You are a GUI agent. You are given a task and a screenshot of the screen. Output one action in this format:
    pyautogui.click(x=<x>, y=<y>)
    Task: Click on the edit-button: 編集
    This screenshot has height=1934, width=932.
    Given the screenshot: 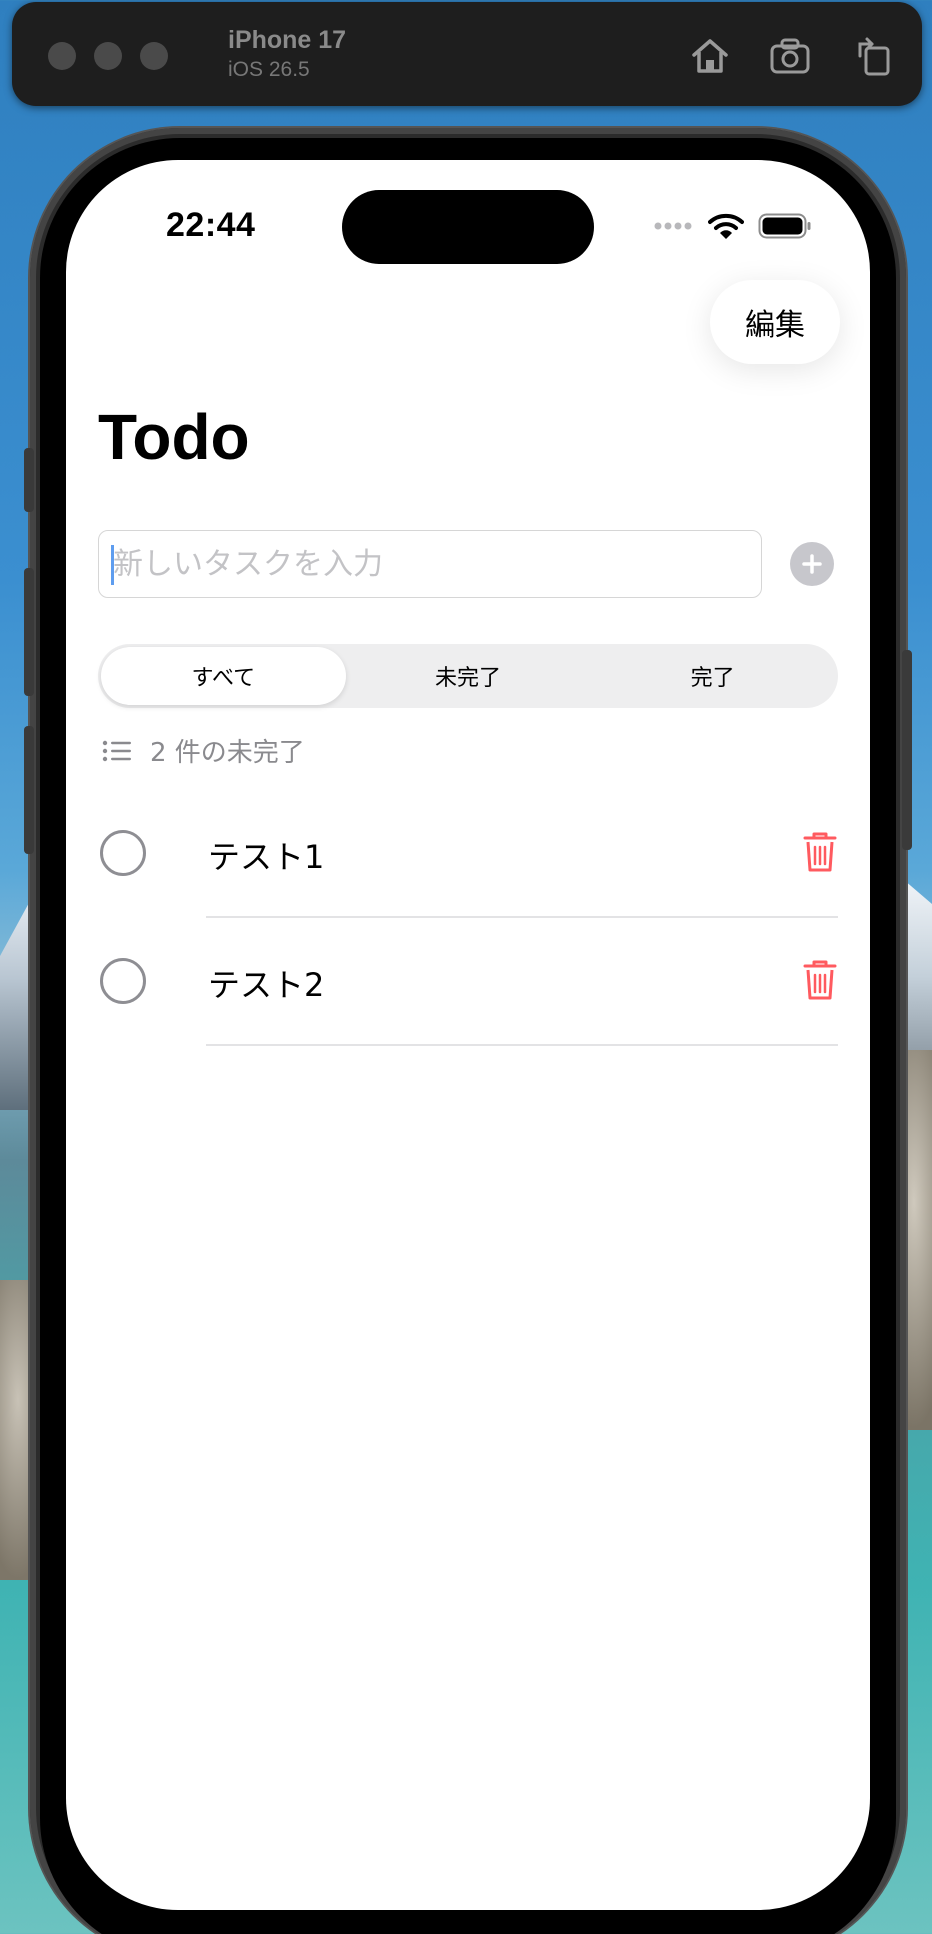 What is the action you would take?
    pyautogui.click(x=775, y=322)
    